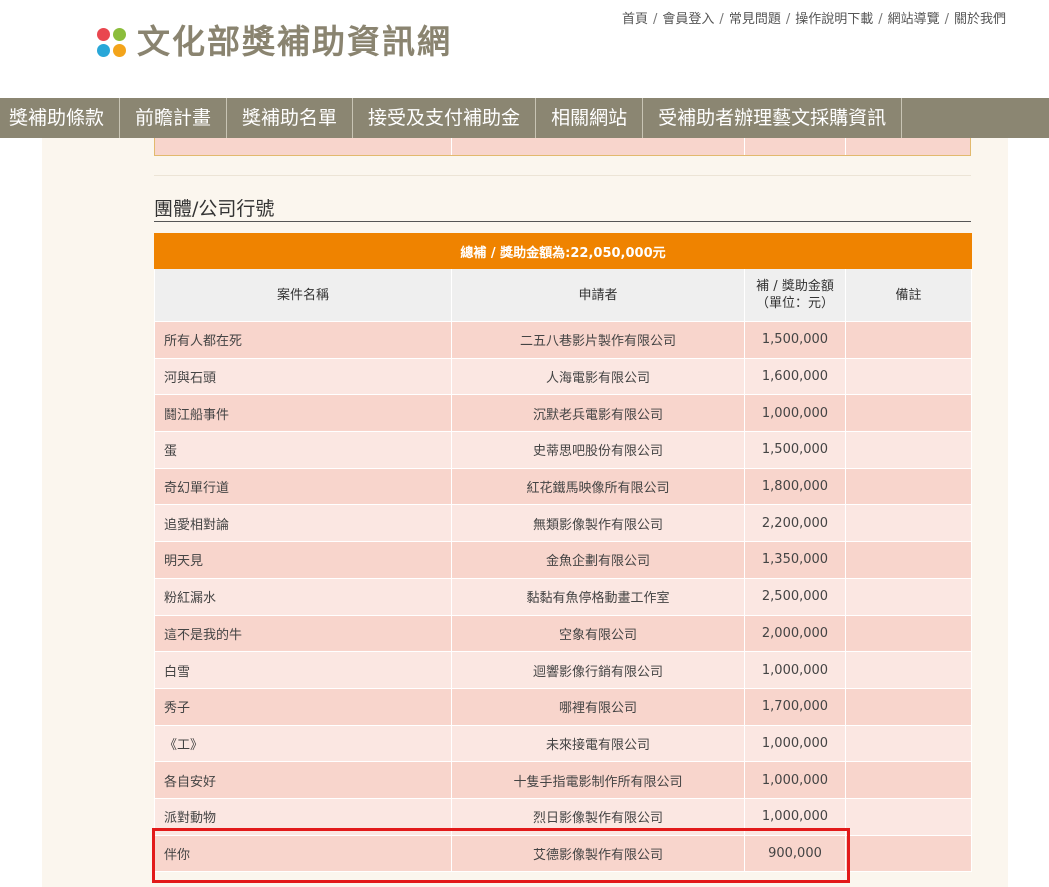 The image size is (1049, 887). Describe the element at coordinates (445, 118) in the screenshot. I see `nav-item-payment: 接受及支付補助金` at that location.